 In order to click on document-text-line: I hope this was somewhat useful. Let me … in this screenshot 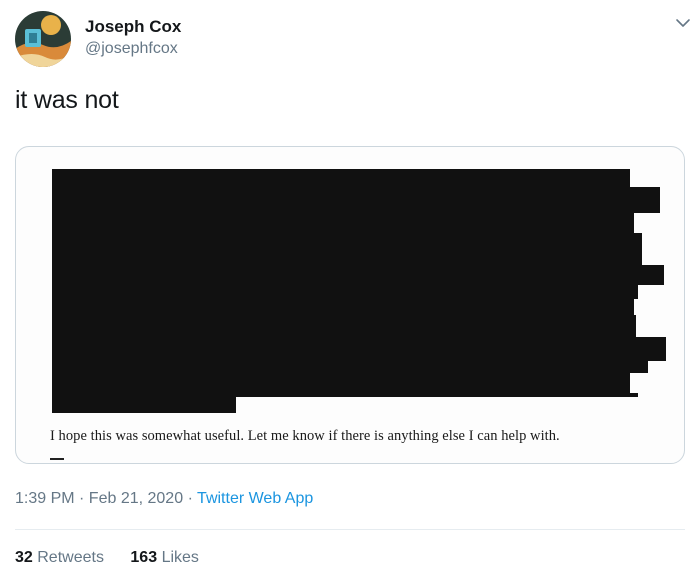, I will do `click(305, 436)`.